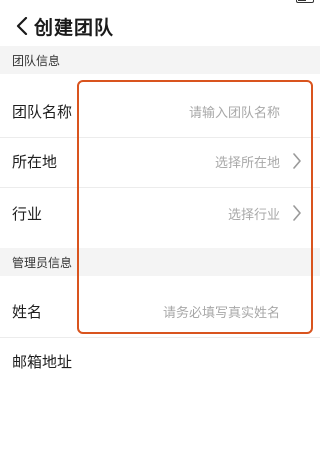 This screenshot has width=320, height=460. I want to click on location-row: 所在地 选择所在地, so click(160, 161).